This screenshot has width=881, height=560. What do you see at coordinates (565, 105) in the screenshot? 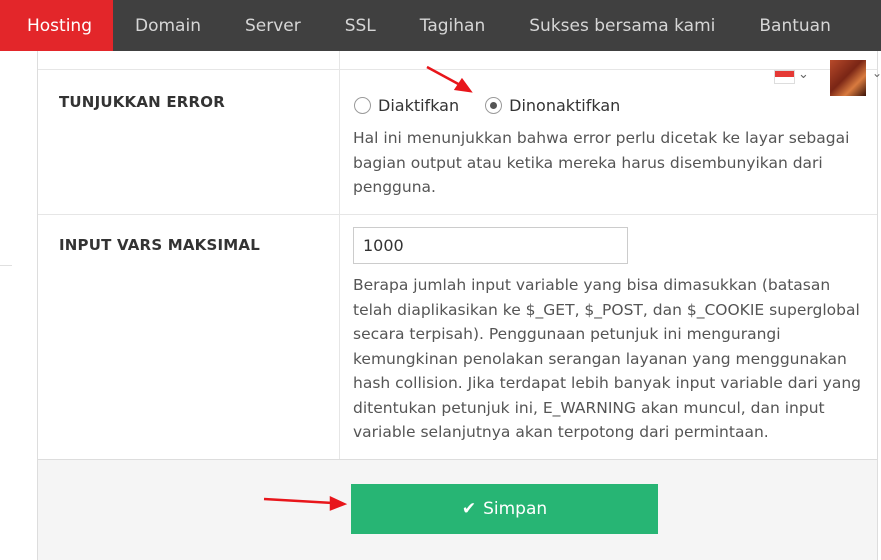
I see `radio-label: Dinonaktifkan` at bounding box center [565, 105].